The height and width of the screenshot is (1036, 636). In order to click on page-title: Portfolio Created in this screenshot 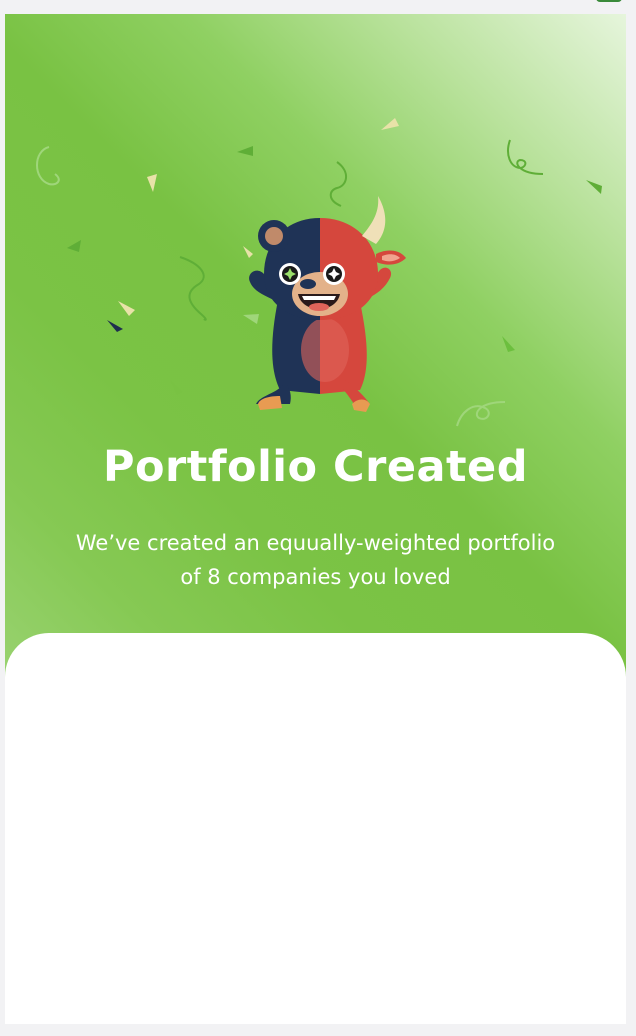, I will do `click(315, 467)`.